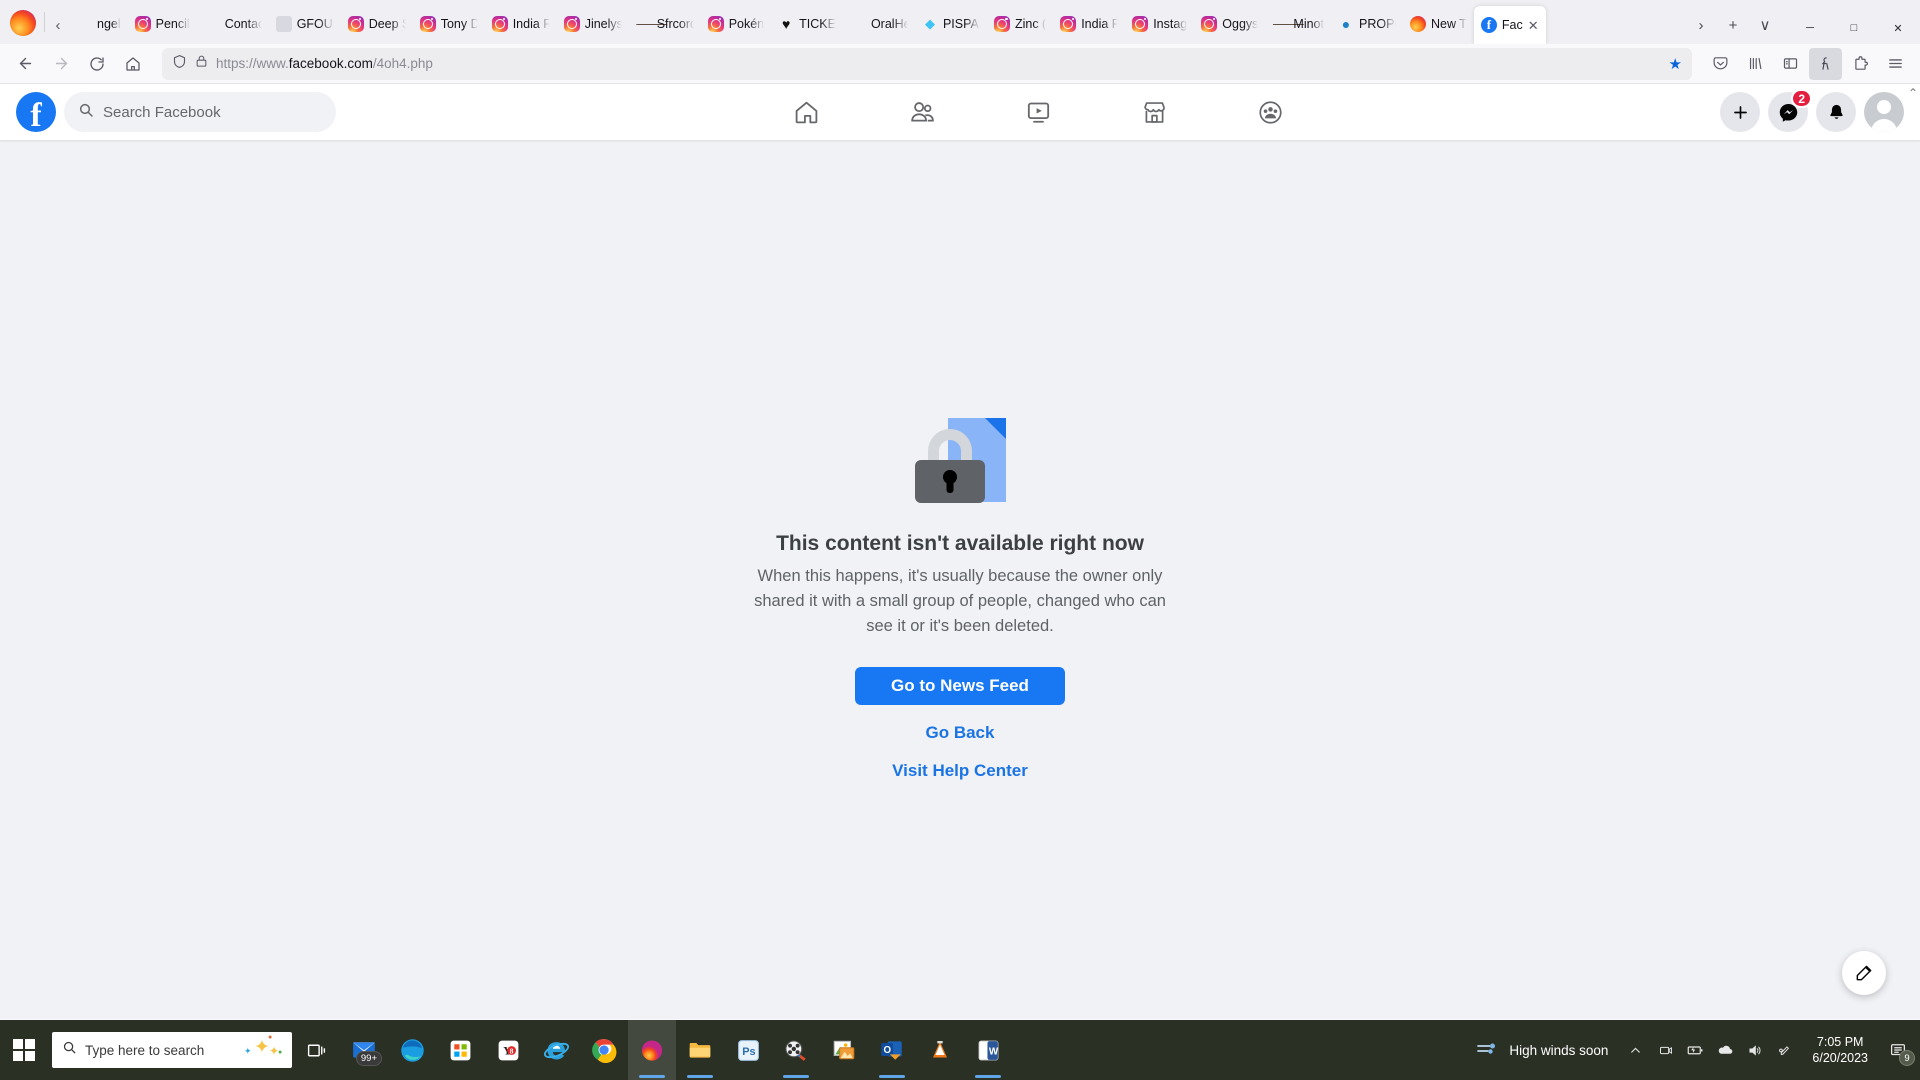  Describe the element at coordinates (233, 24) in the screenshot. I see `browser-tab: Contact` at that location.